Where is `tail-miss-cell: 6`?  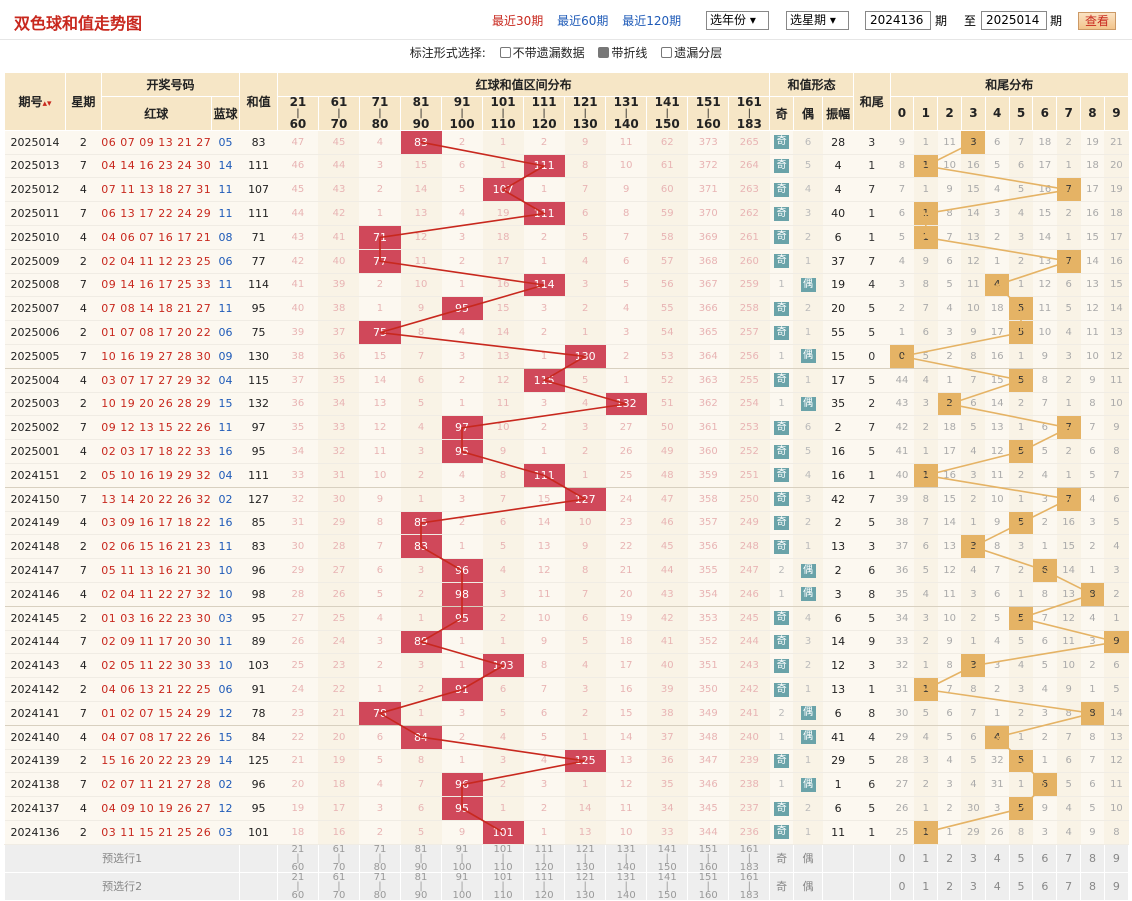 tail-miss-cell: 6 is located at coordinates (973, 404).